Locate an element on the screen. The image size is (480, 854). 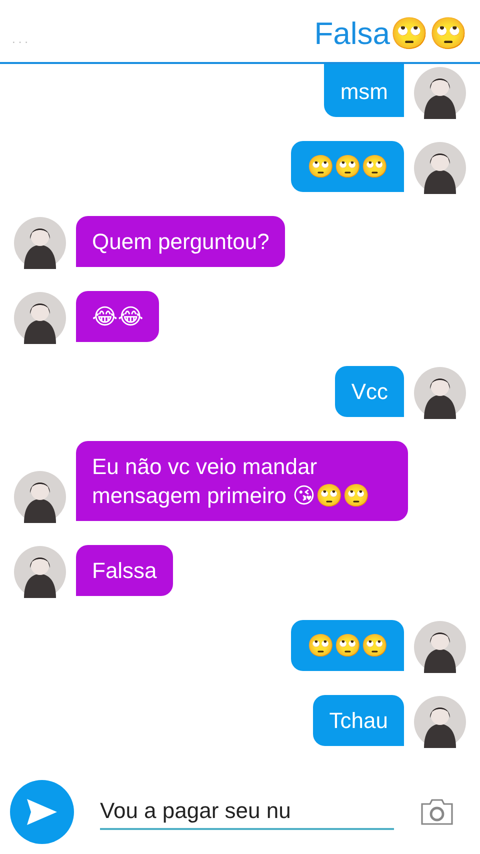
contact-name: Falsa🙄🙄 is located at coordinates (391, 33).